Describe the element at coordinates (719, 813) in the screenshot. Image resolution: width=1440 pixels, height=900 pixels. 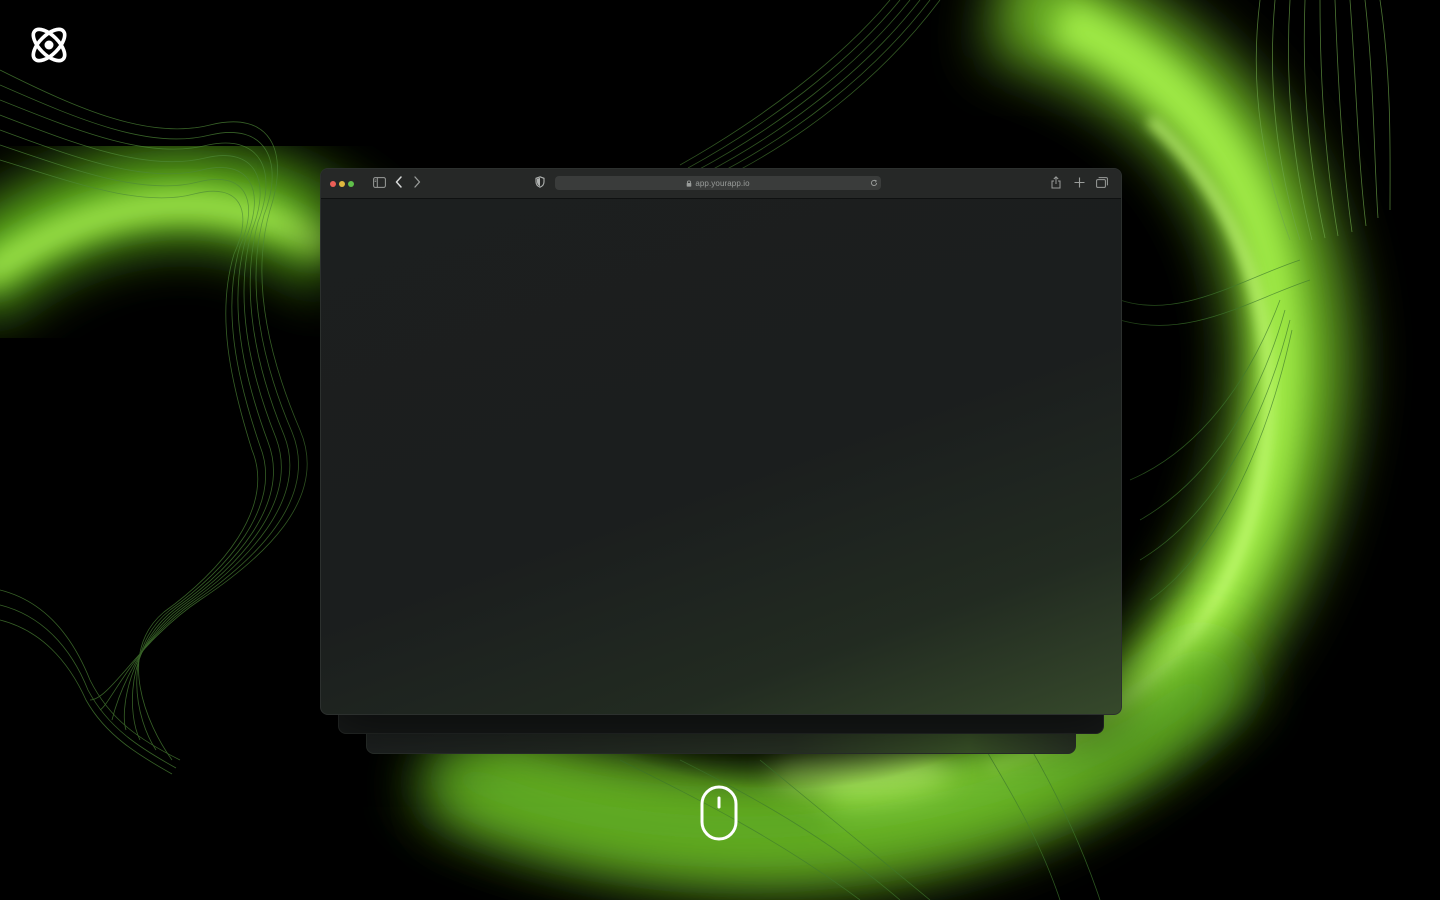
I see `mouse-icon` at that location.